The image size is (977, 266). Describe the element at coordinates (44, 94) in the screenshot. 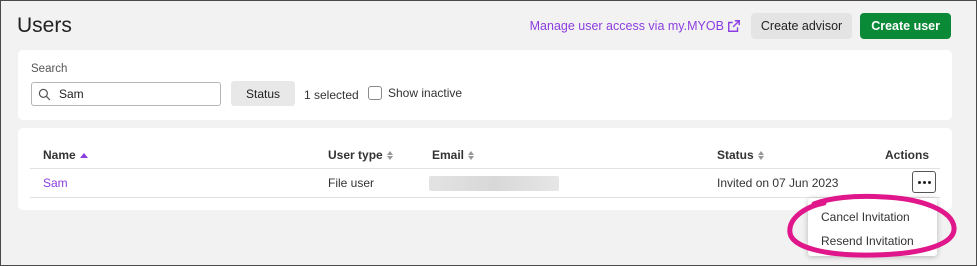

I see `search-icon` at that location.